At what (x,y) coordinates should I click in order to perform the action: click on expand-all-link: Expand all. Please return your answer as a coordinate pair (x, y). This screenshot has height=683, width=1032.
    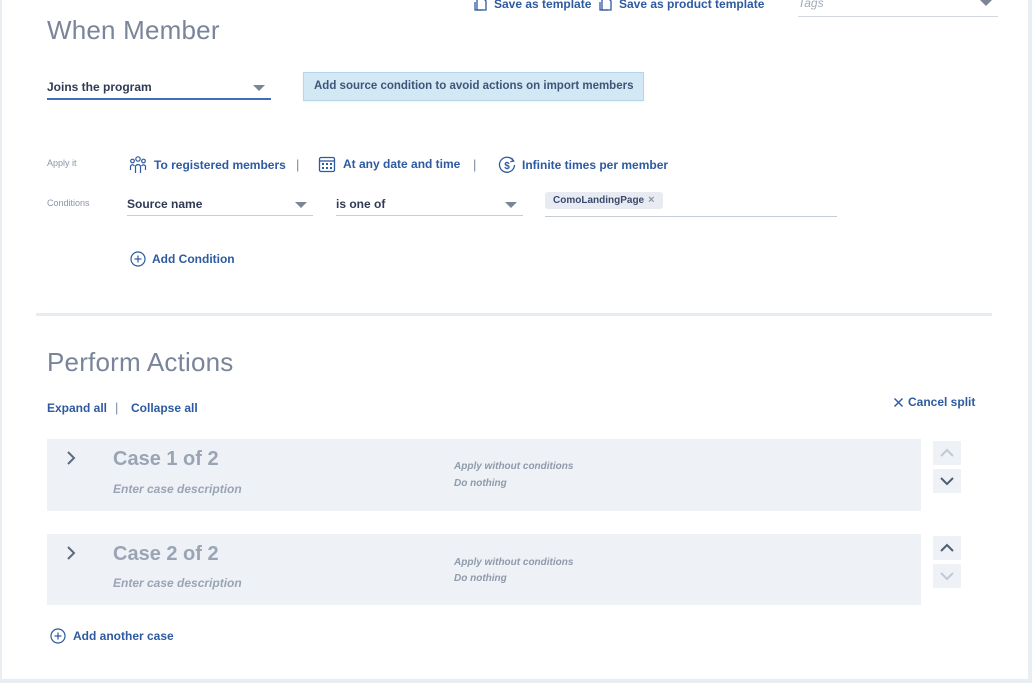
    Looking at the image, I should click on (77, 408).